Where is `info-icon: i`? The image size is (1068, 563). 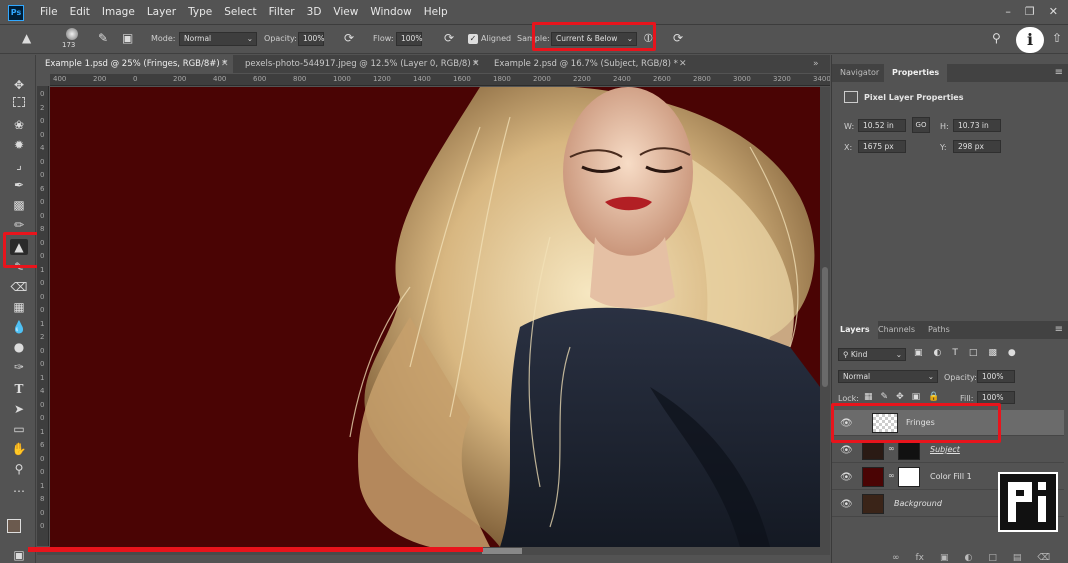
info-icon: i is located at coordinates (1030, 40).